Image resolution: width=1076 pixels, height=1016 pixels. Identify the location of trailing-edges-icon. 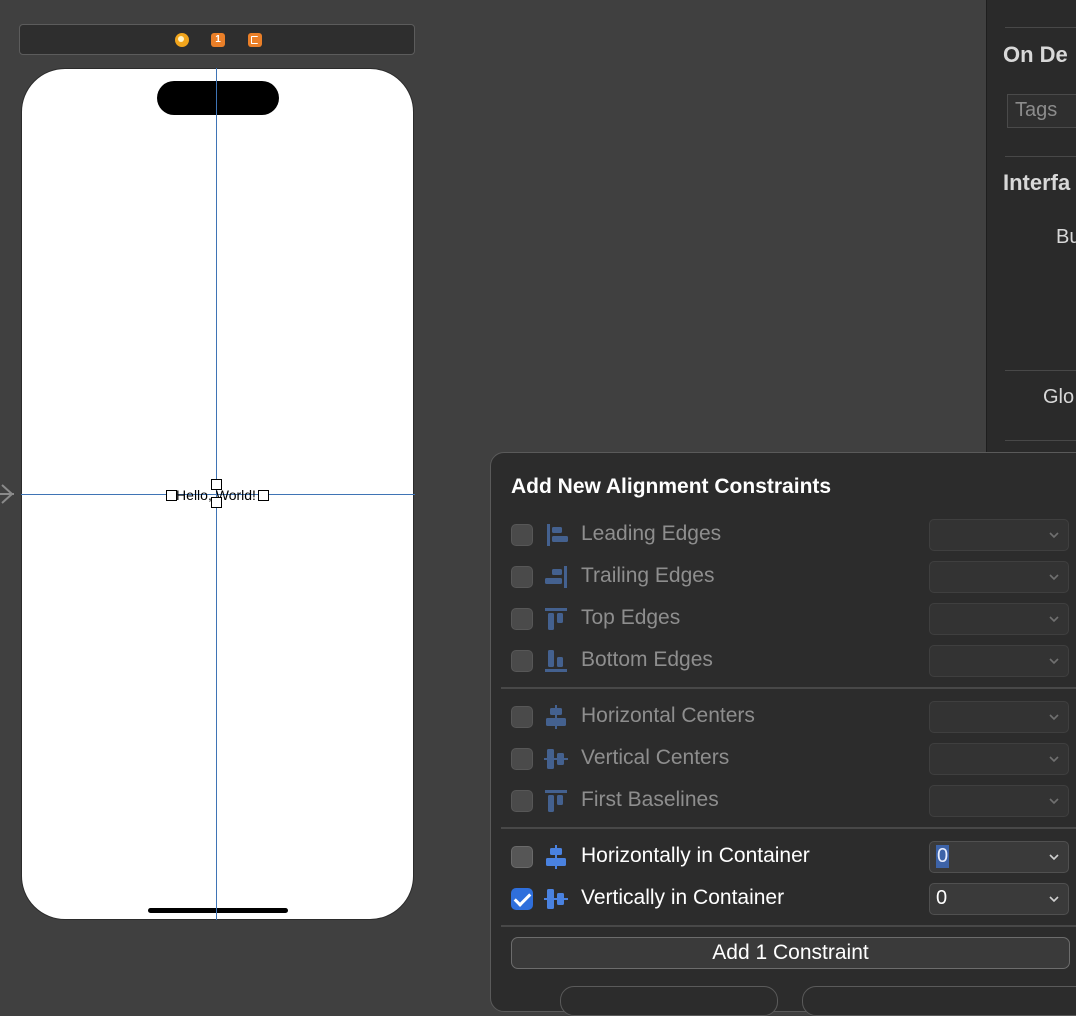
(556, 577).